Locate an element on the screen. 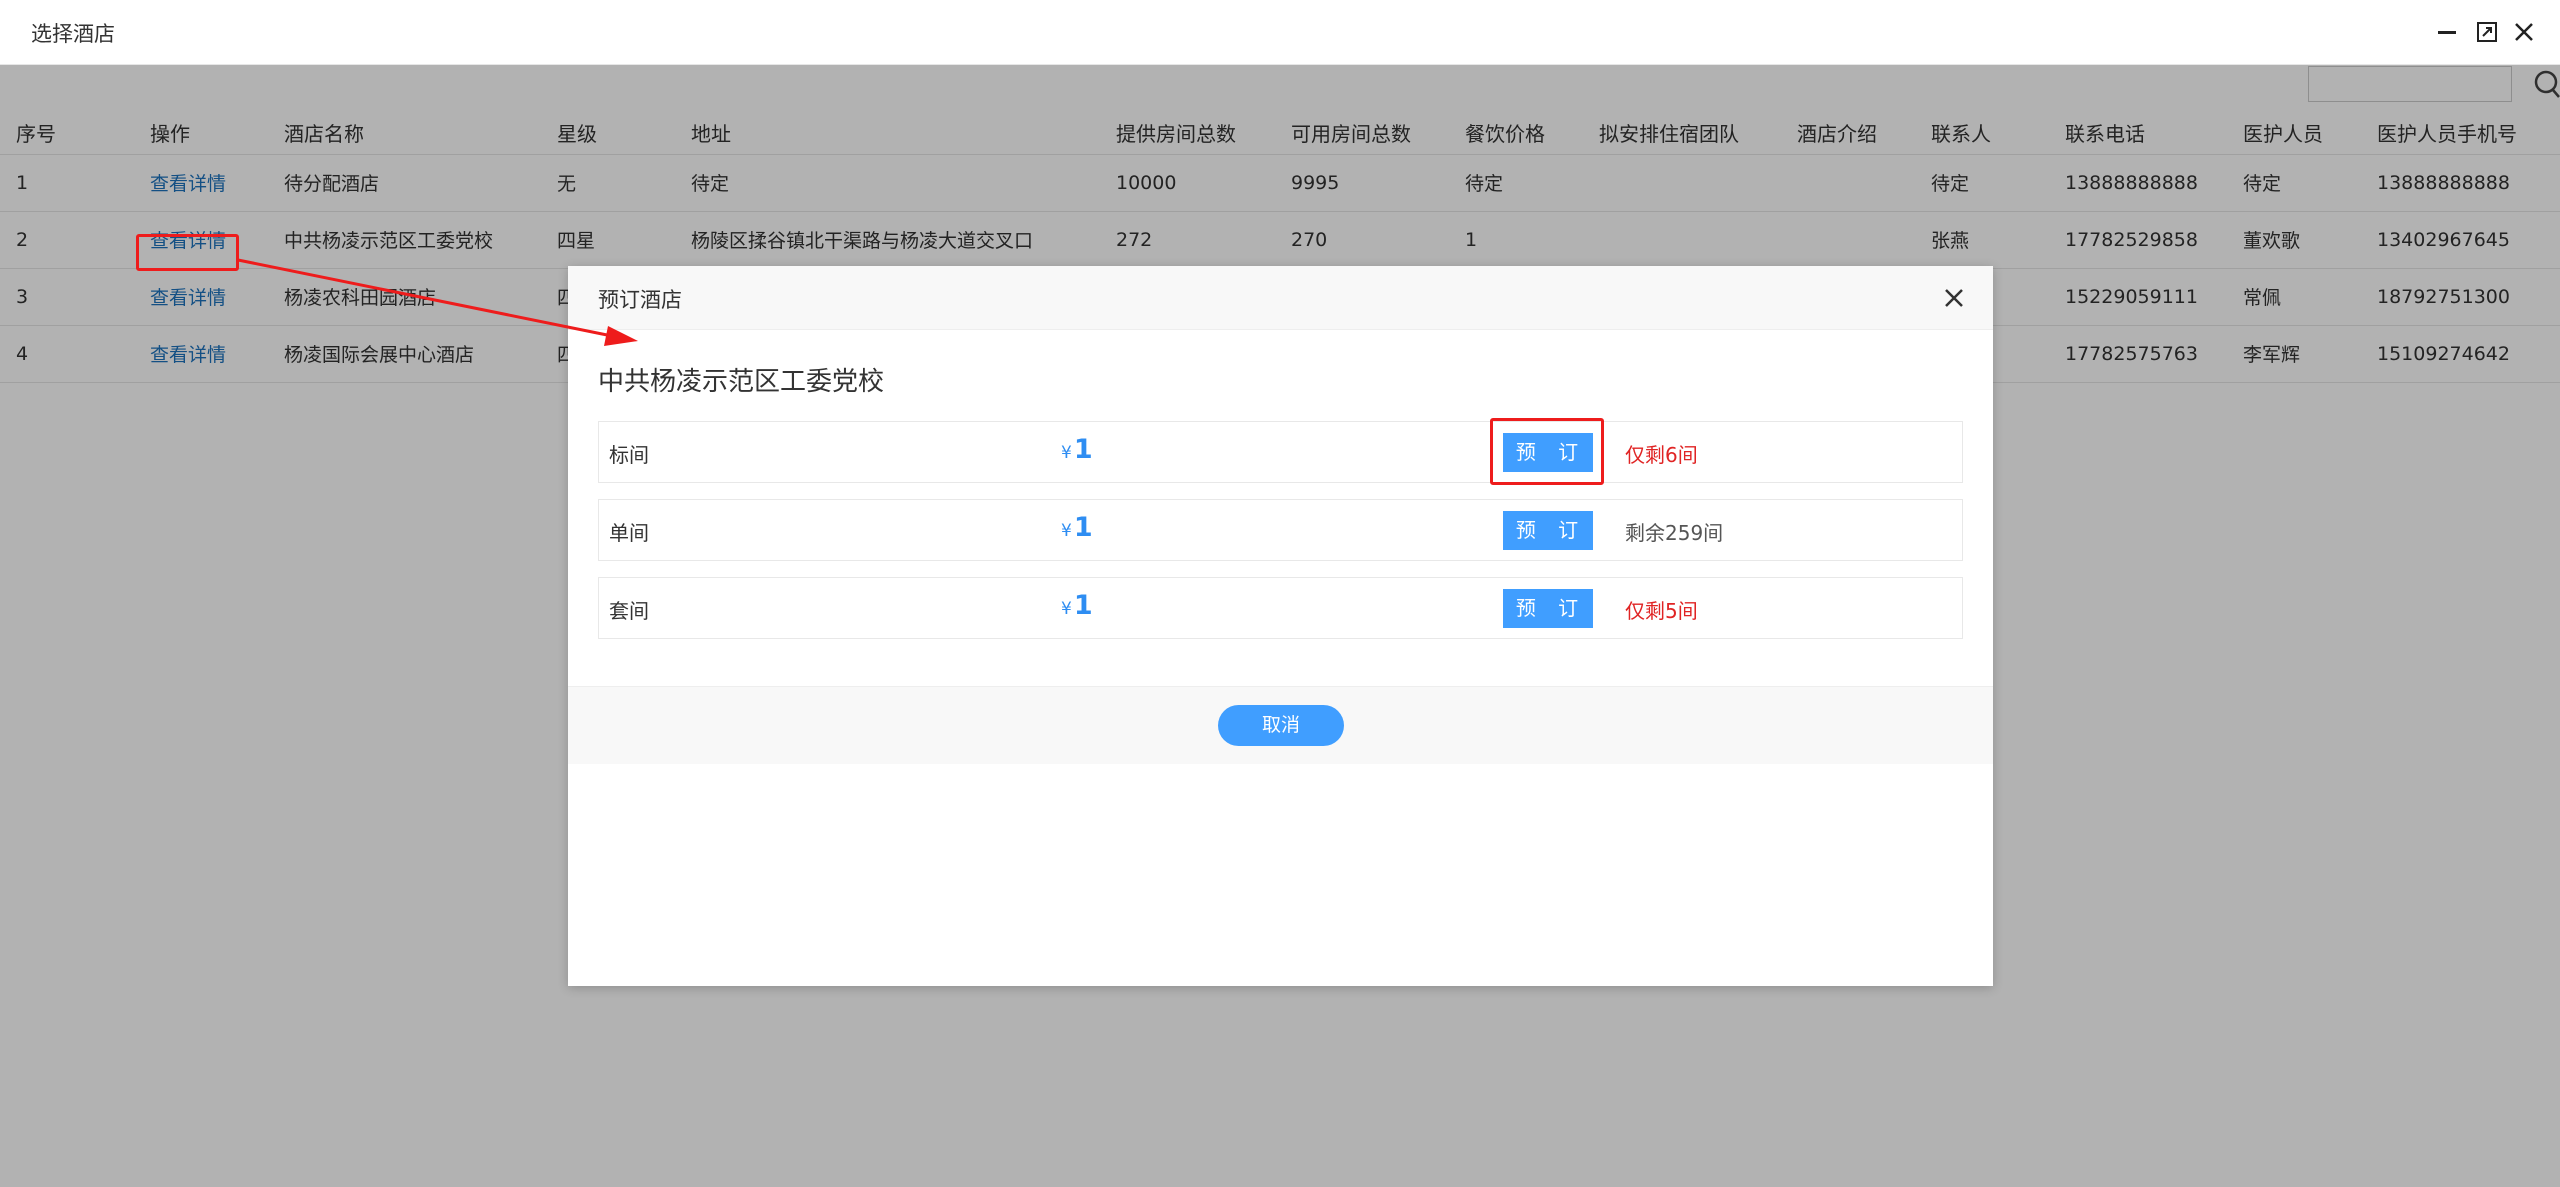 Image resolution: width=2560 pixels, height=1187 pixels. book-button-suite: 预 订 is located at coordinates (1548, 608).